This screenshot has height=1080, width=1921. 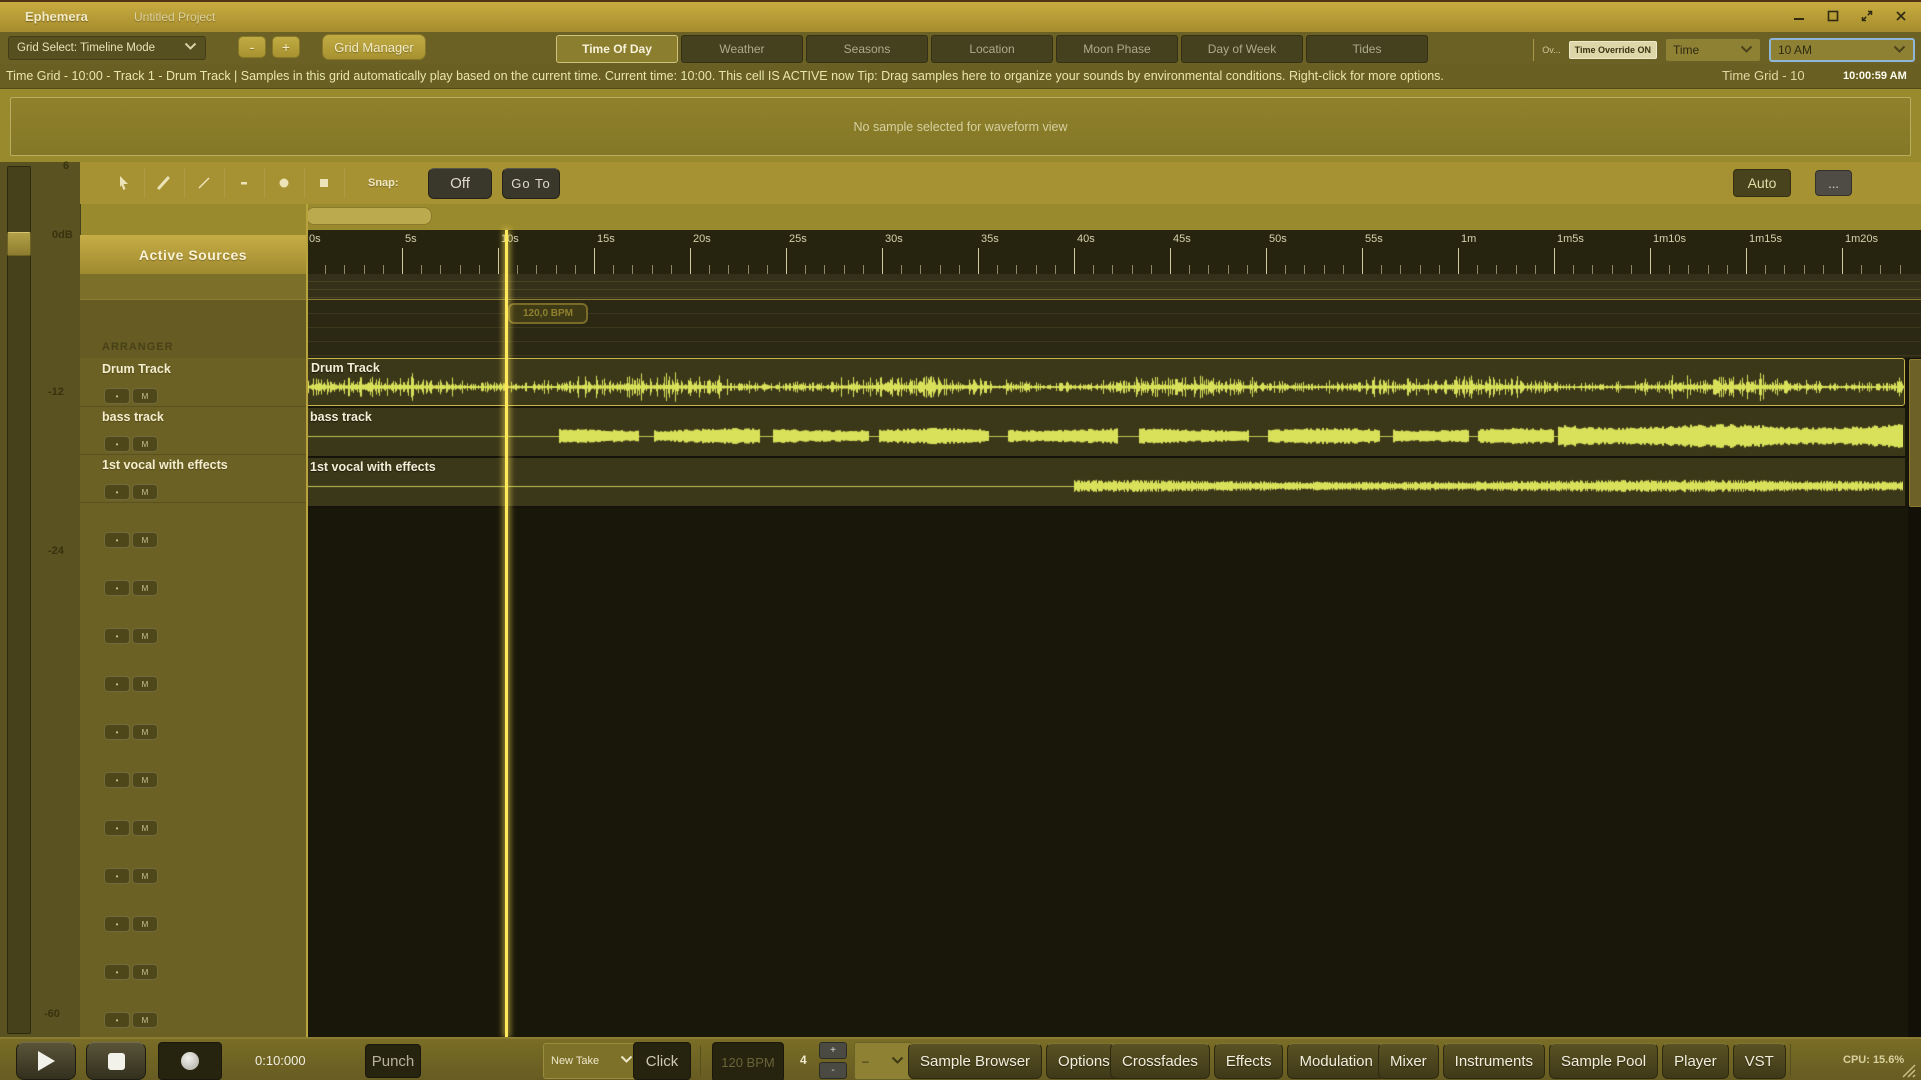 What do you see at coordinates (1105, 433) in the screenshot?
I see `clip: bass track` at bounding box center [1105, 433].